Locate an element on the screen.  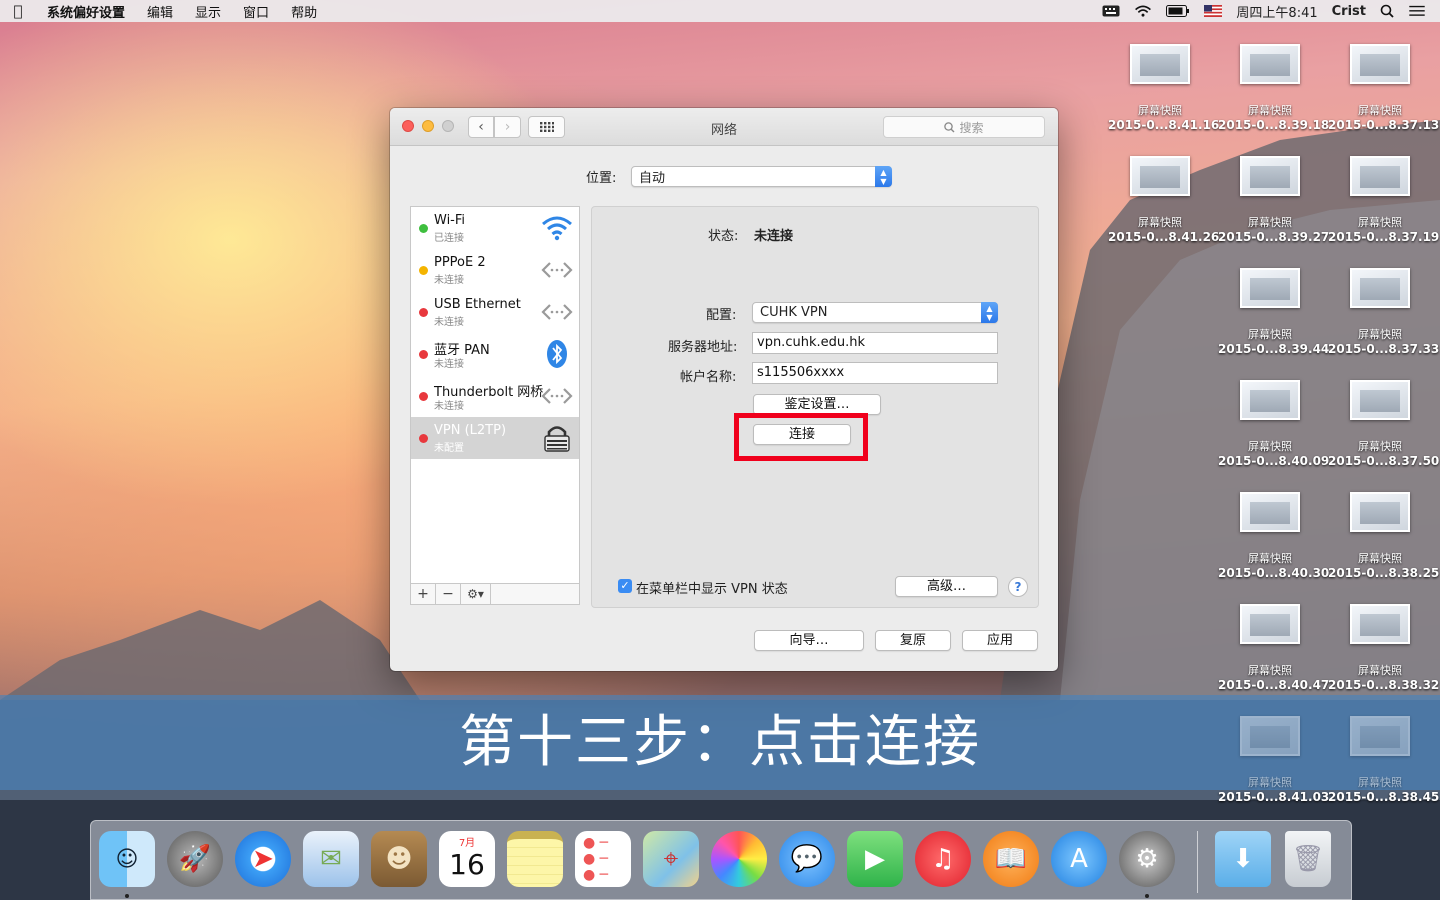
contacts-icon: ☻ is located at coordinates (399, 859).